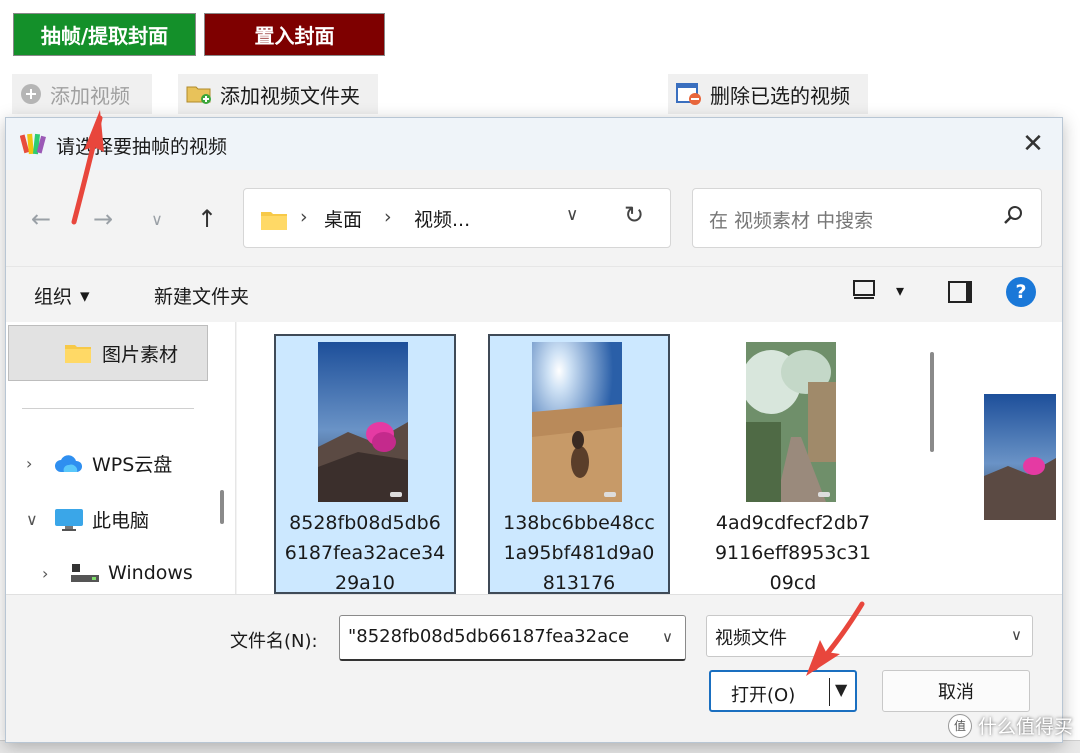 Image resolution: width=1080 pixels, height=753 pixels. Describe the element at coordinates (829, 692) in the screenshot. I see `split-divider` at that location.